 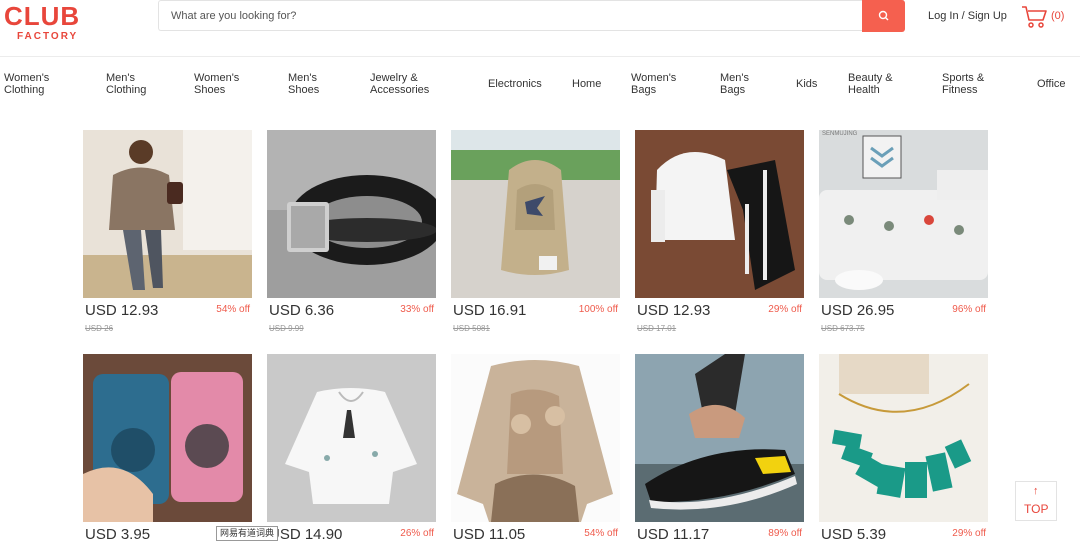 I want to click on product-price: USD 11.17, so click(x=673, y=534).